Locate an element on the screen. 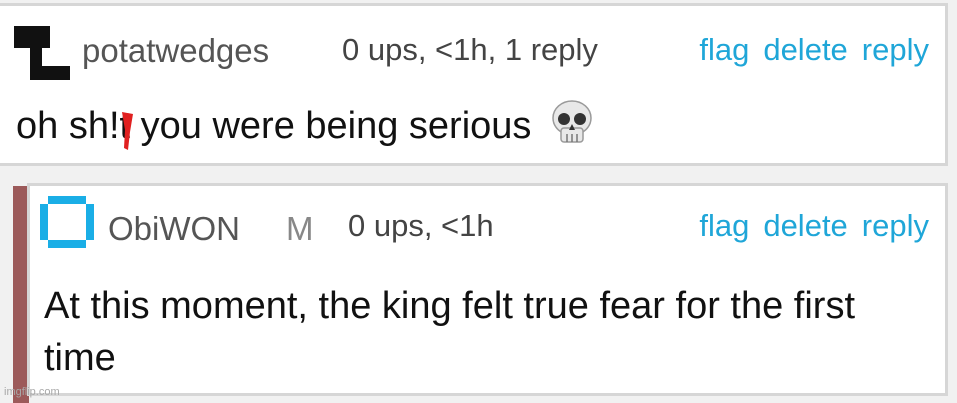 The height and width of the screenshot is (403, 957). comment-text: oh sh!t you were being serious is located at coordinates (274, 126).